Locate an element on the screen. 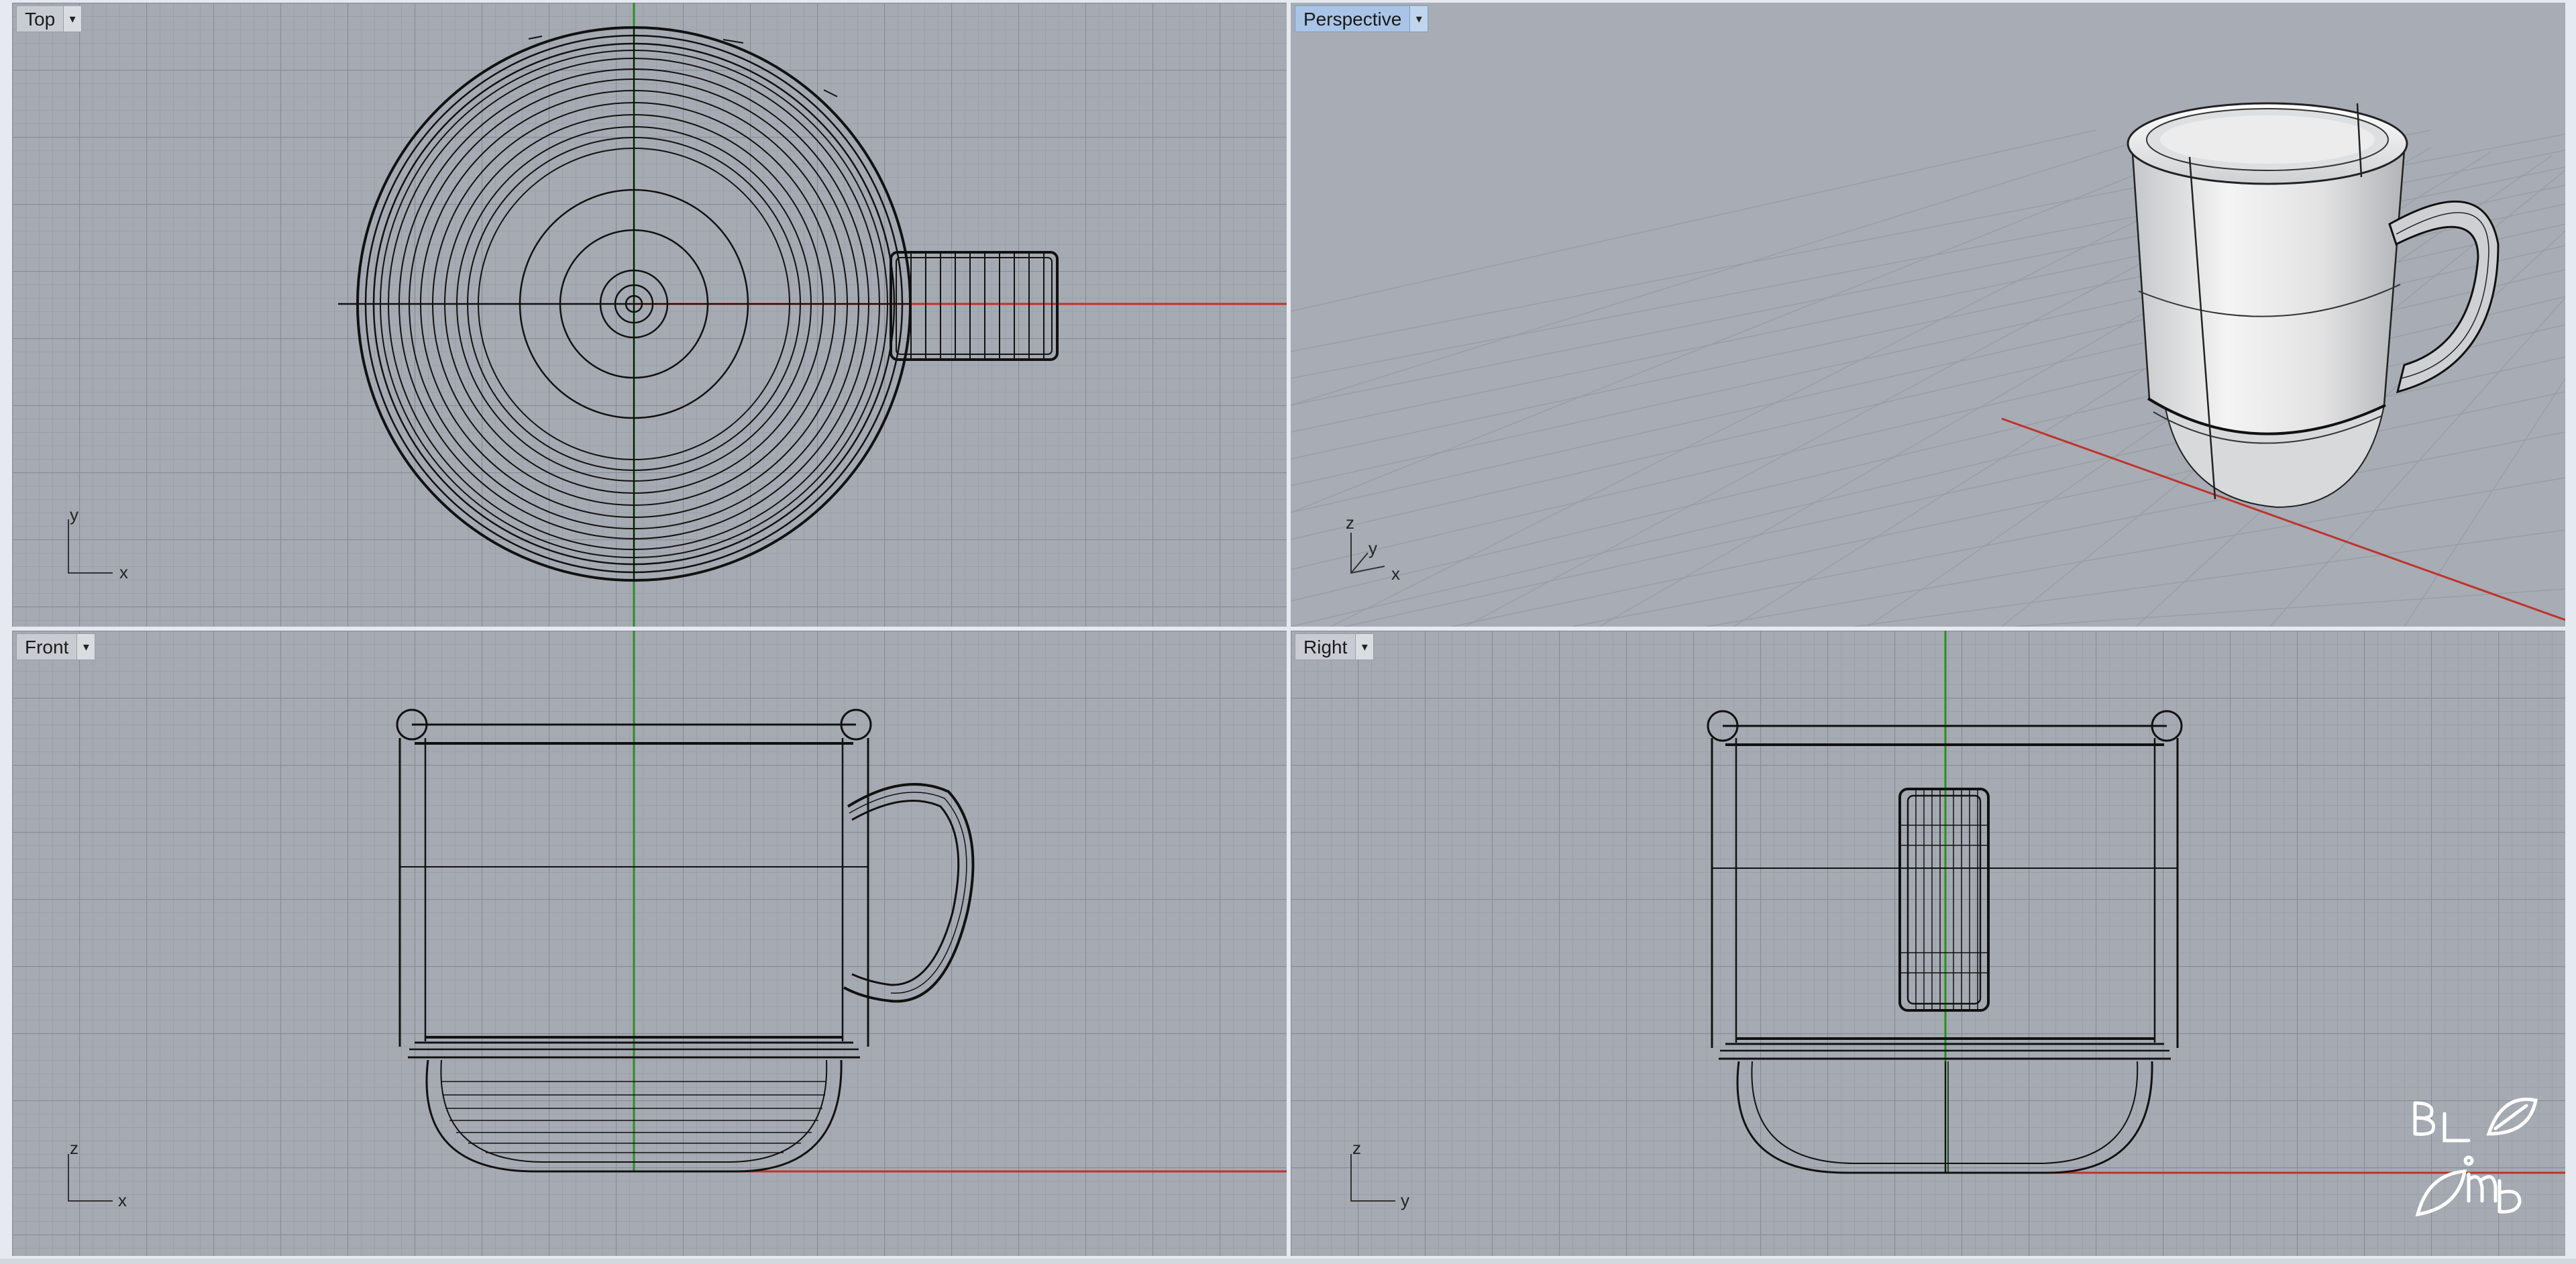 This screenshot has width=2576, height=1264. viewport-title-label: Right is located at coordinates (1325, 646).